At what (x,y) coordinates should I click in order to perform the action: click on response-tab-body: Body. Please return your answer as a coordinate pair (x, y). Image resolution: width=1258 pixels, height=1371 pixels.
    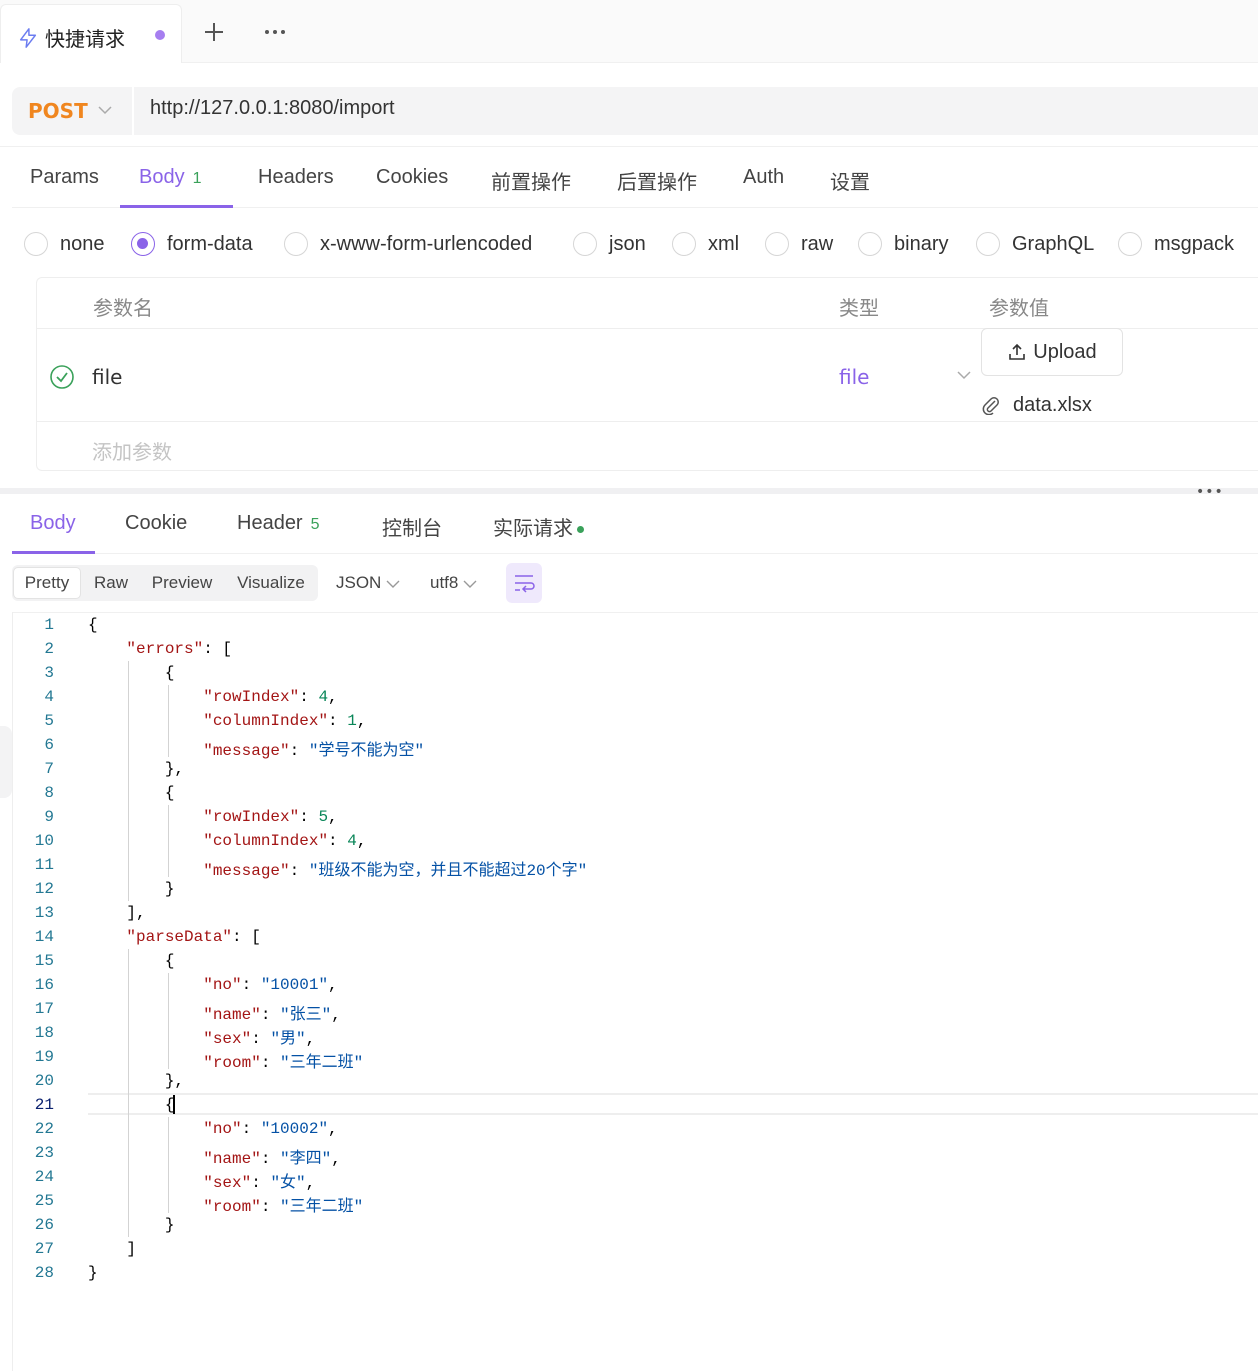
    Looking at the image, I should click on (53, 523).